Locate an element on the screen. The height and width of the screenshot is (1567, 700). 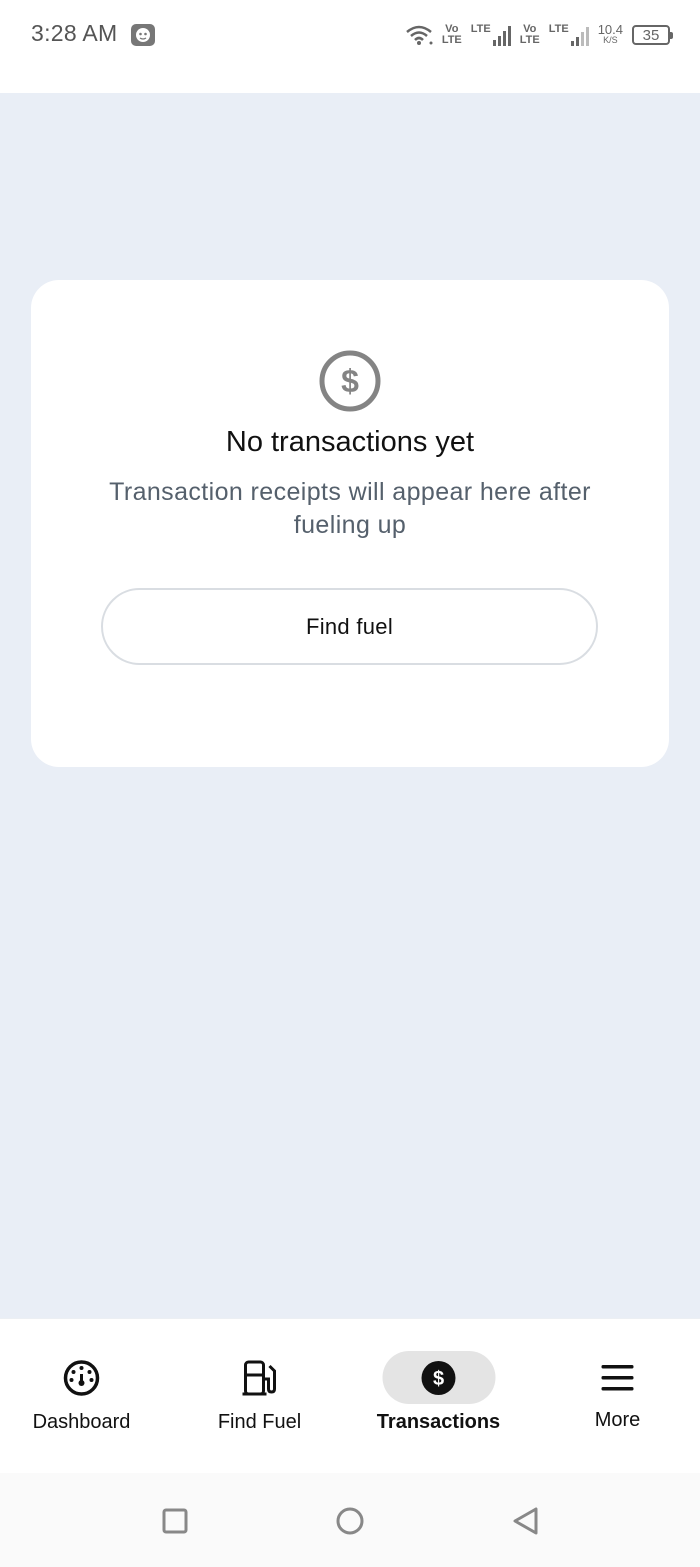
dashboard-gauge-icon is located at coordinates (81, 1377).